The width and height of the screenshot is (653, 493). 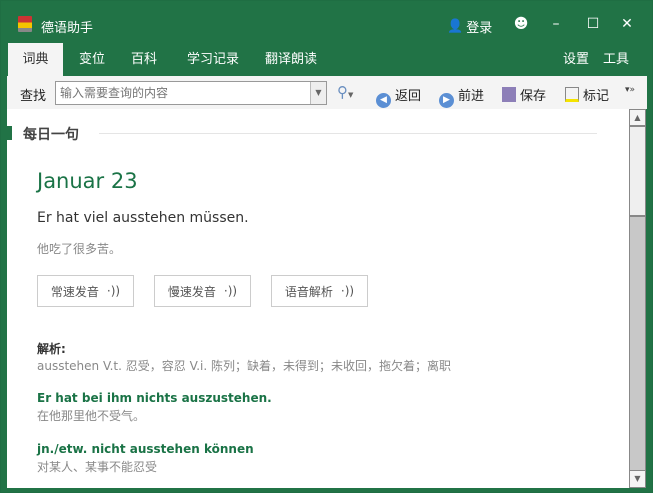 What do you see at coordinates (446, 100) in the screenshot?
I see `forward-arrow-icon: ▶` at bounding box center [446, 100].